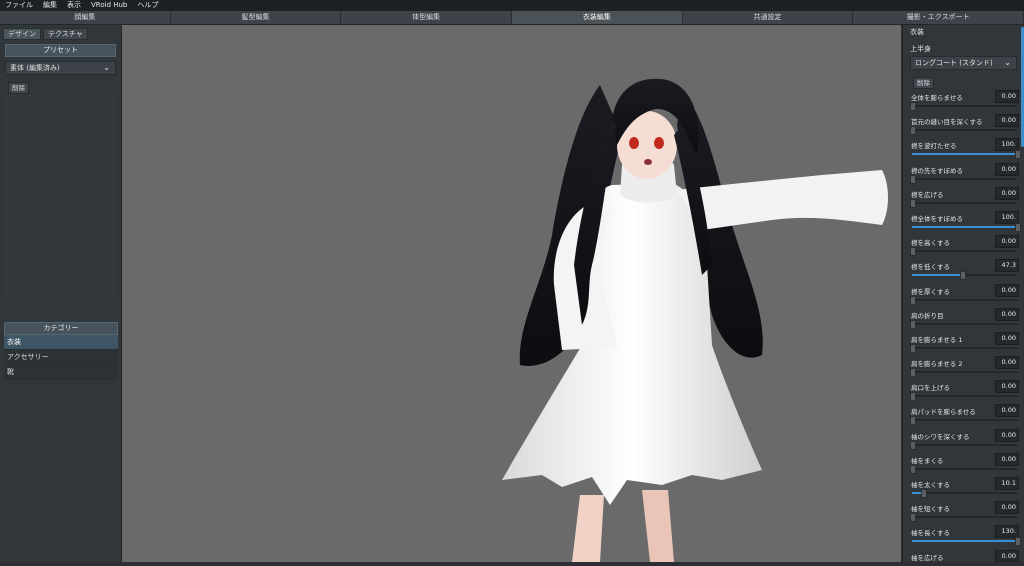  What do you see at coordinates (256, 17) in the screenshot?
I see `tab-hair-edit: 髪型編集` at bounding box center [256, 17].